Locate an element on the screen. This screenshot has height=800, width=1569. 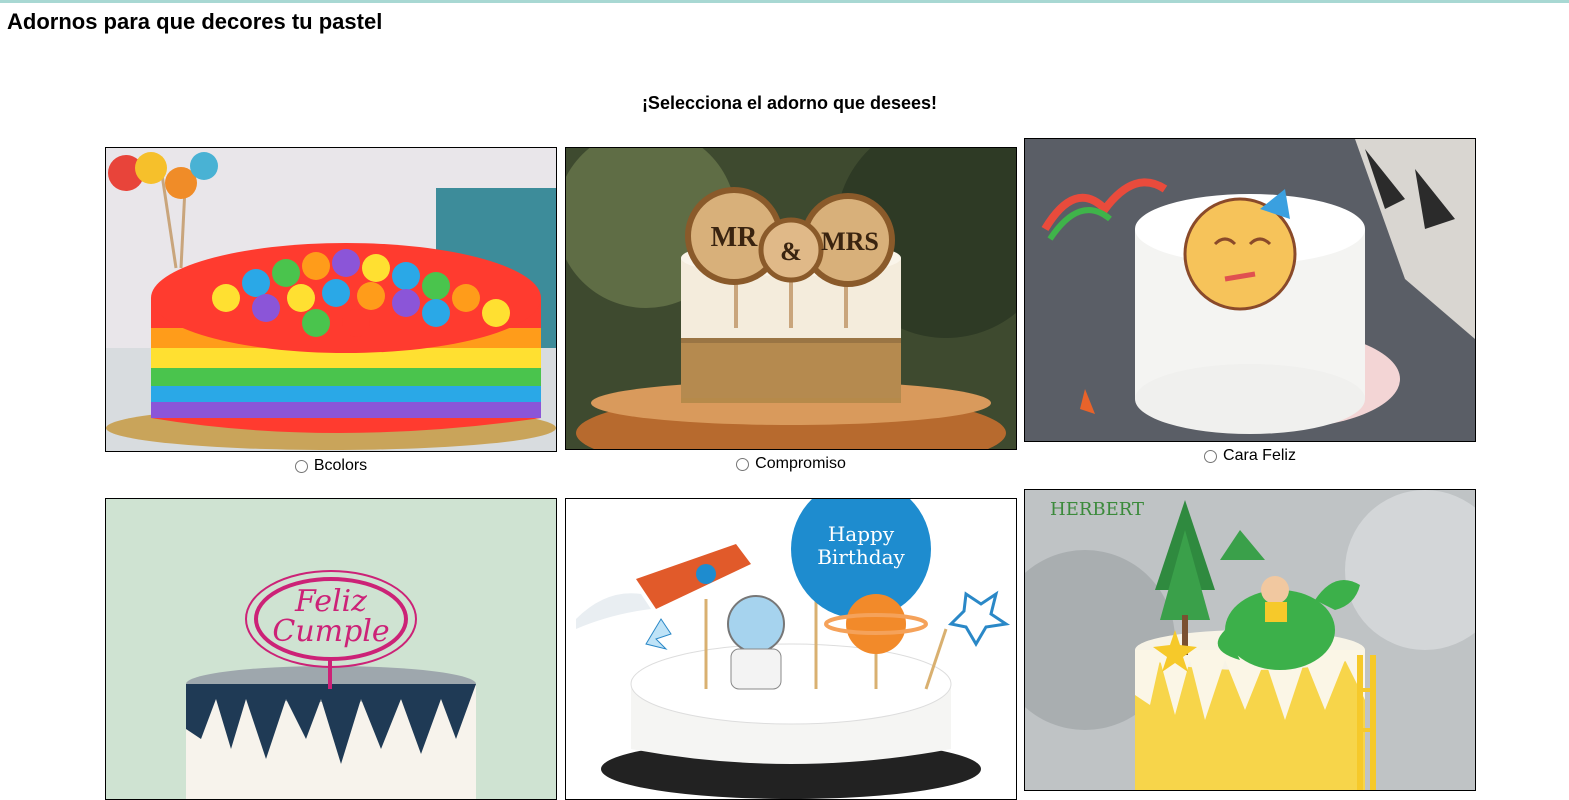
topper-line1-text: Happy is located at coordinates (861, 534).